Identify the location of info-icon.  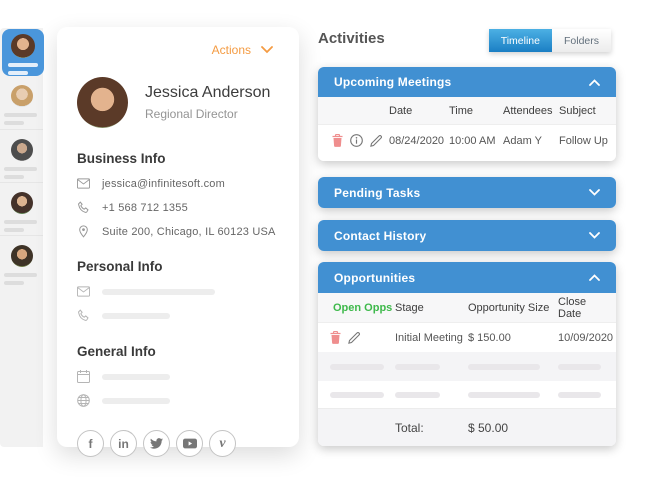
(356, 140).